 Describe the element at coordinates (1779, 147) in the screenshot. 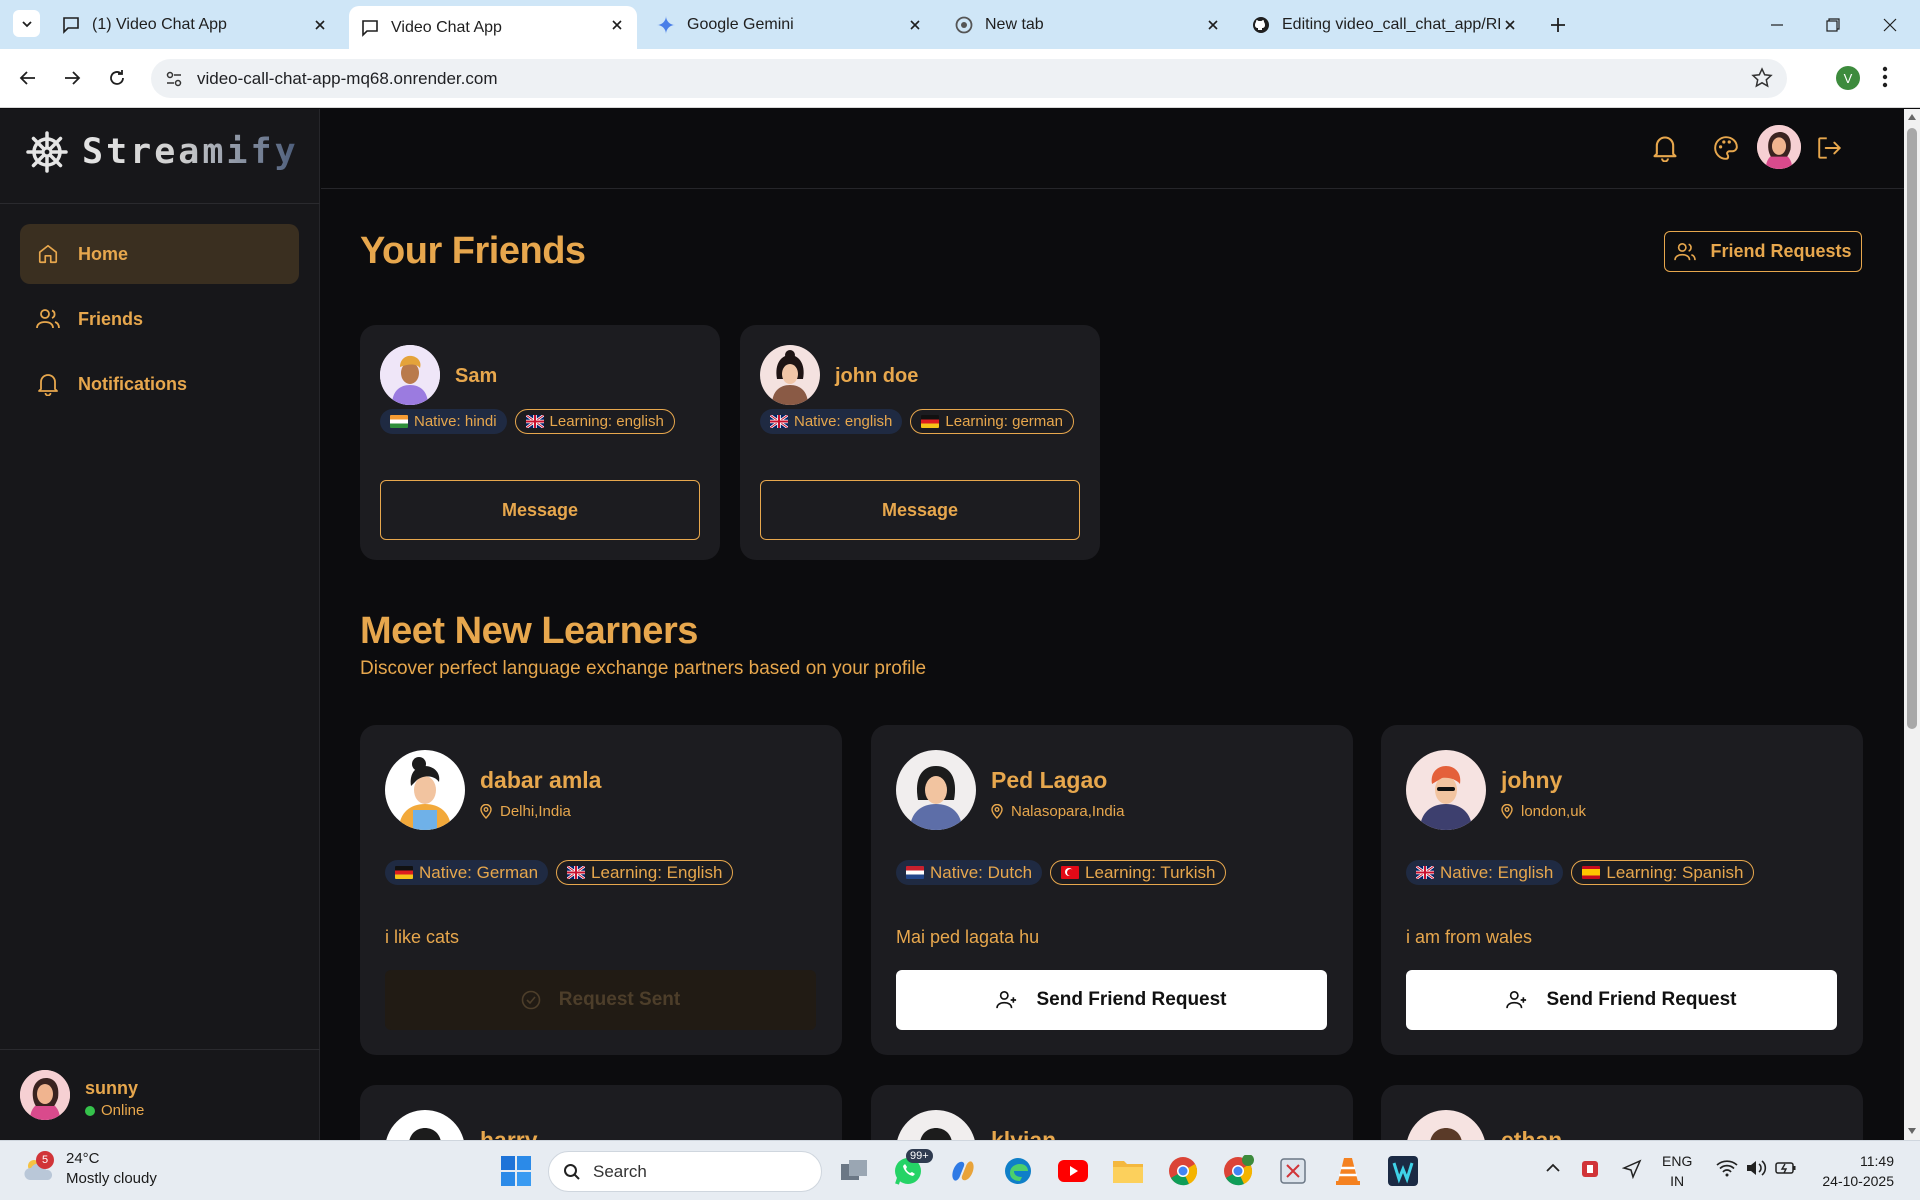

I see `profile-avatar` at that location.